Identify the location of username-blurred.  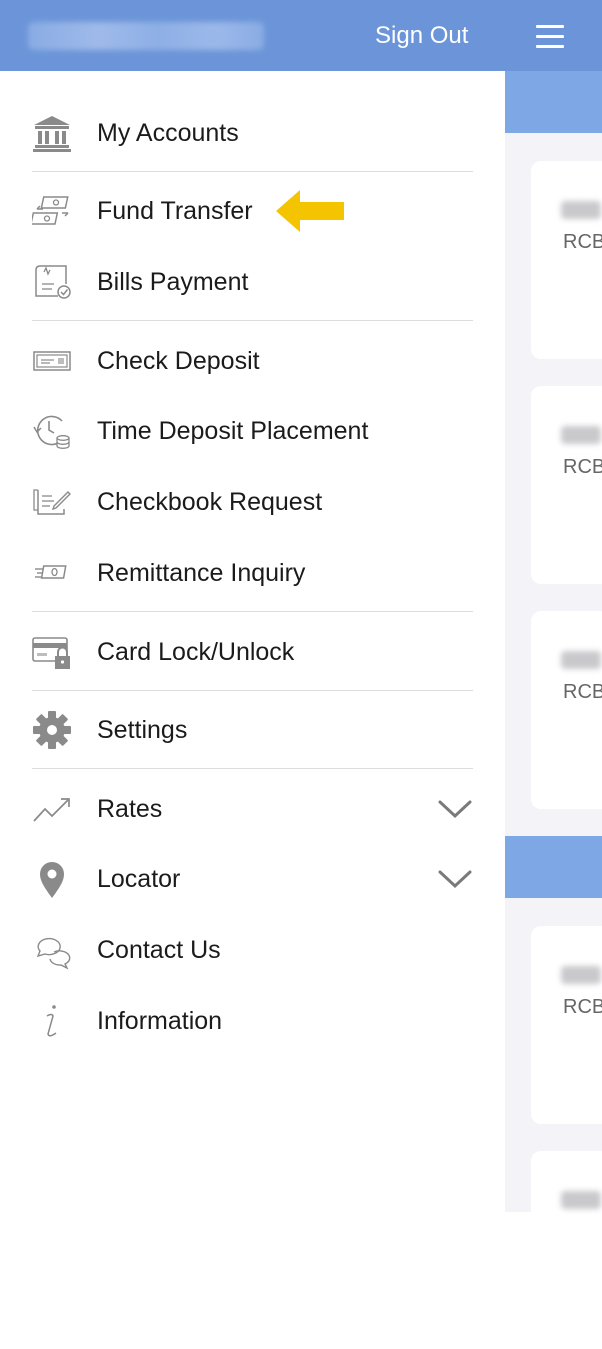
(146, 36).